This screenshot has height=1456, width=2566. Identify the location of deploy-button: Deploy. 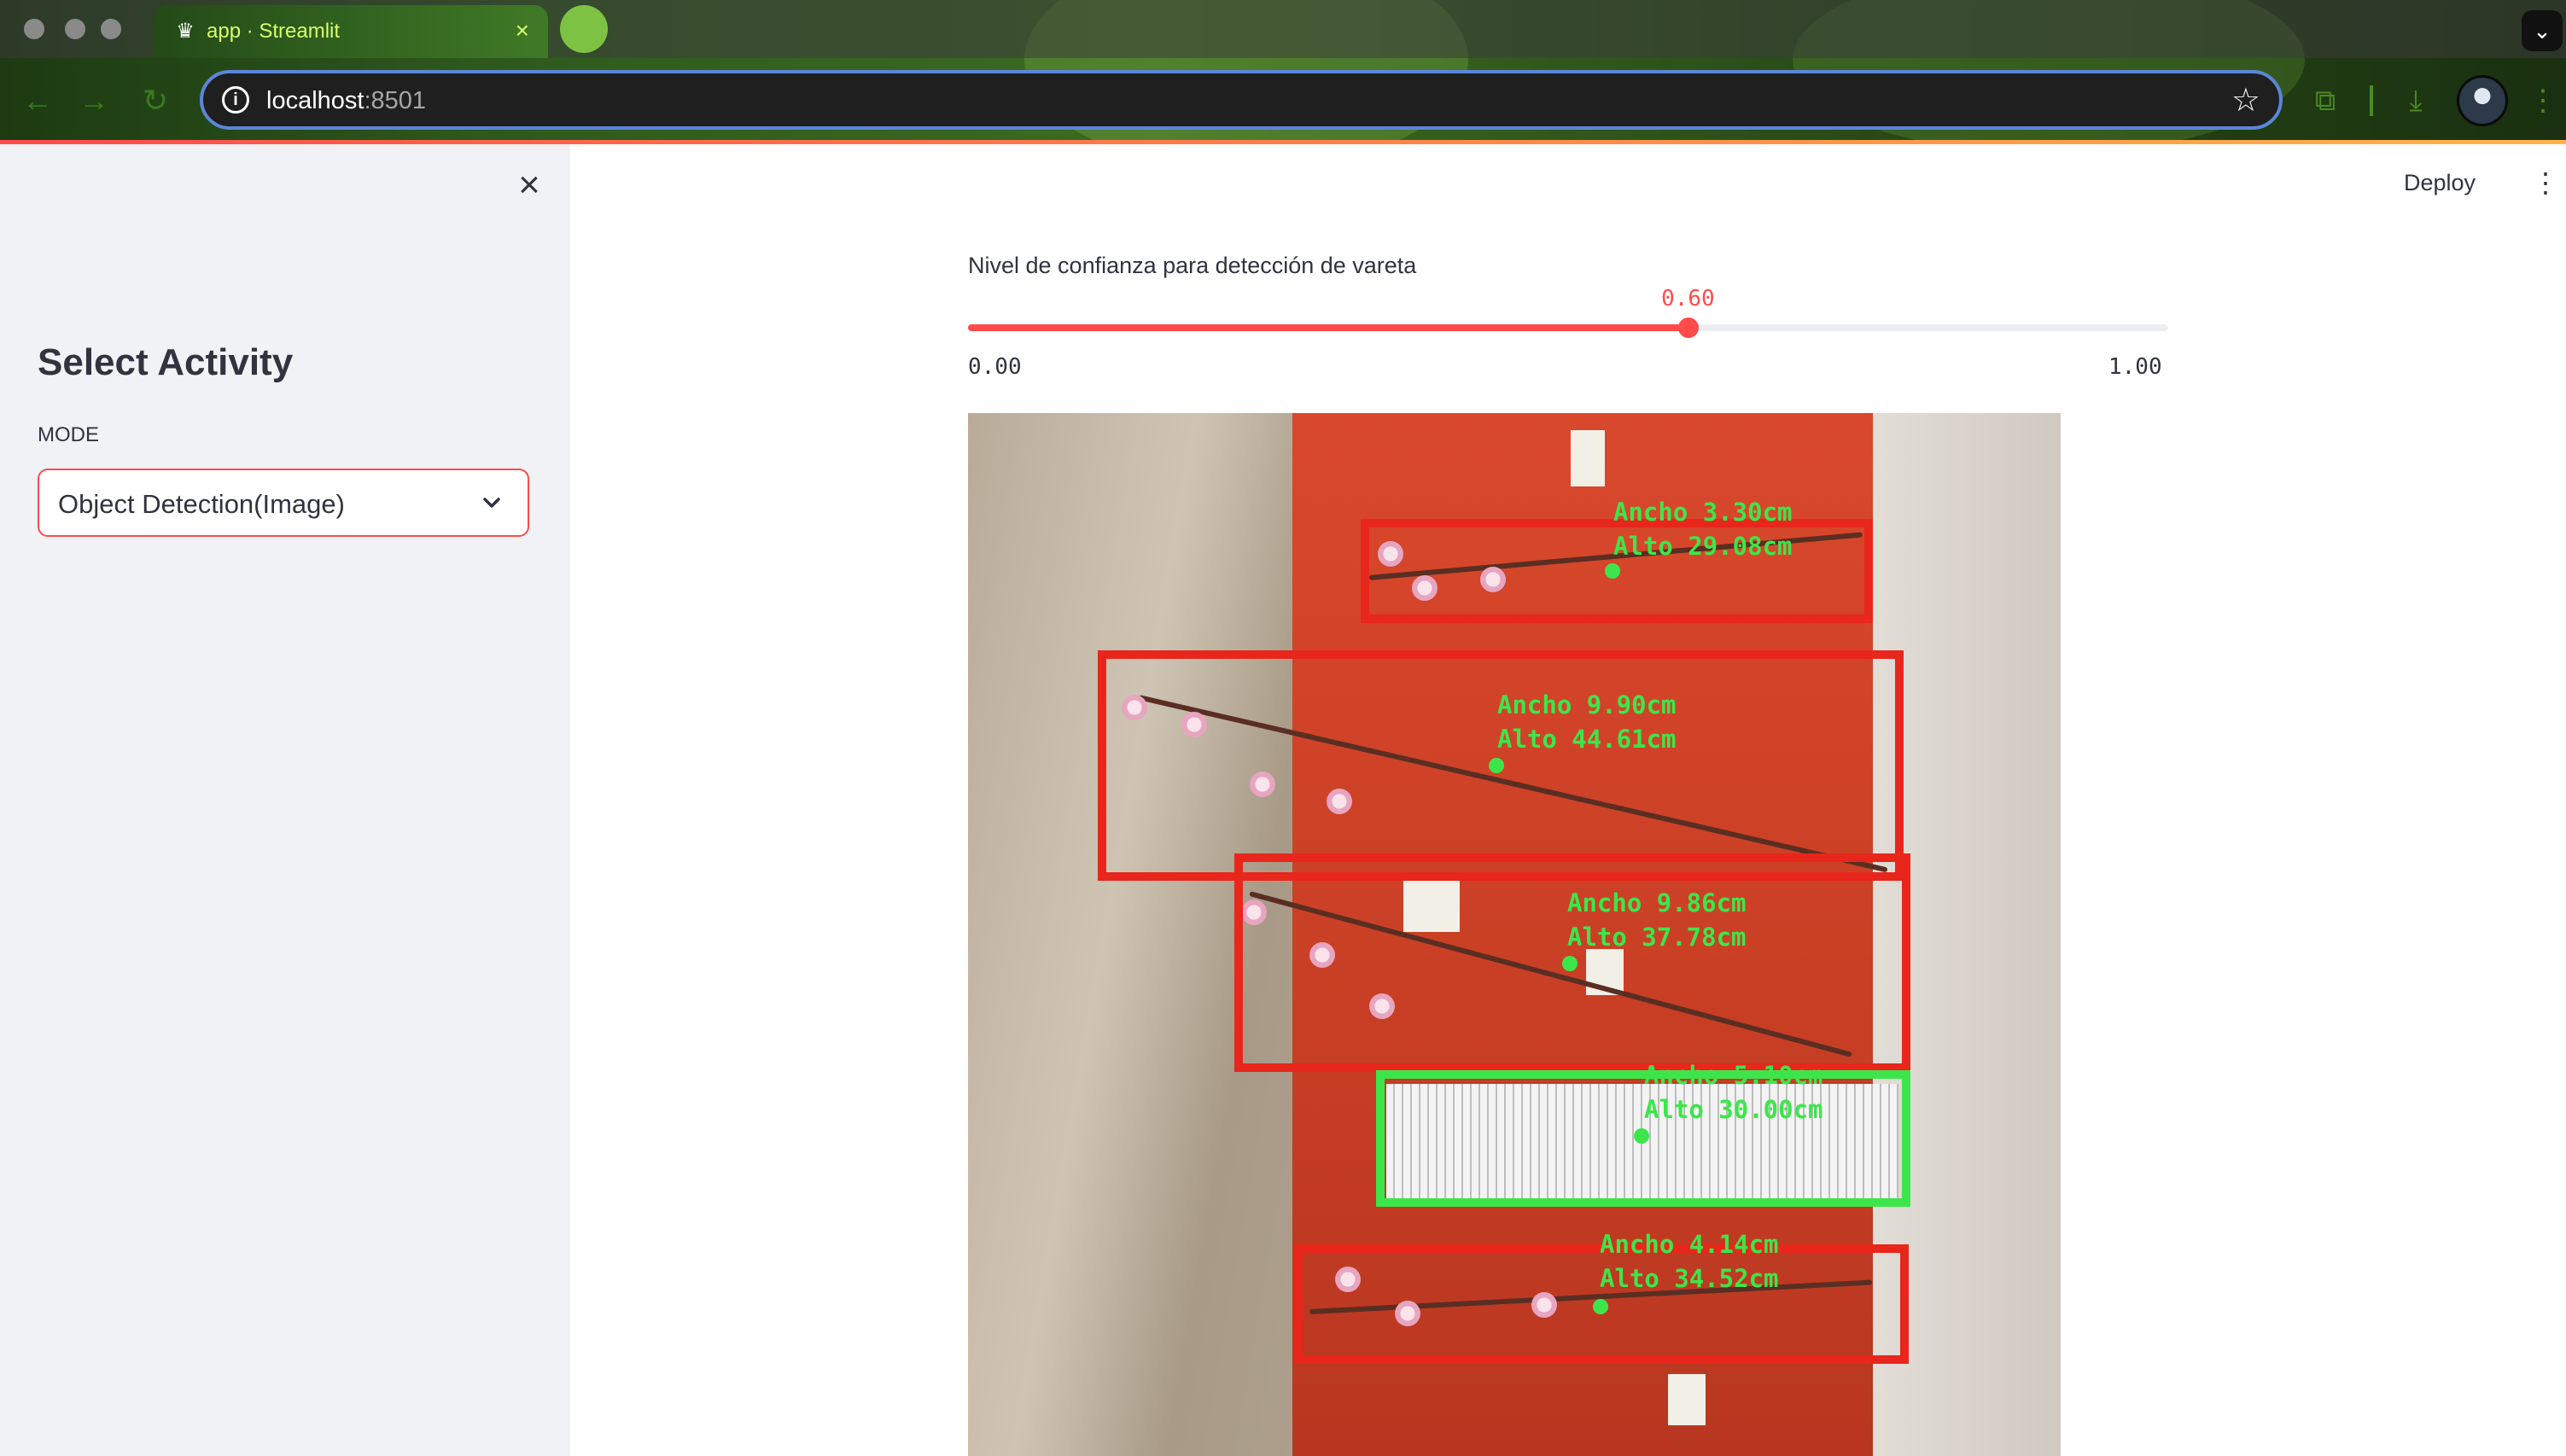
(2440, 182).